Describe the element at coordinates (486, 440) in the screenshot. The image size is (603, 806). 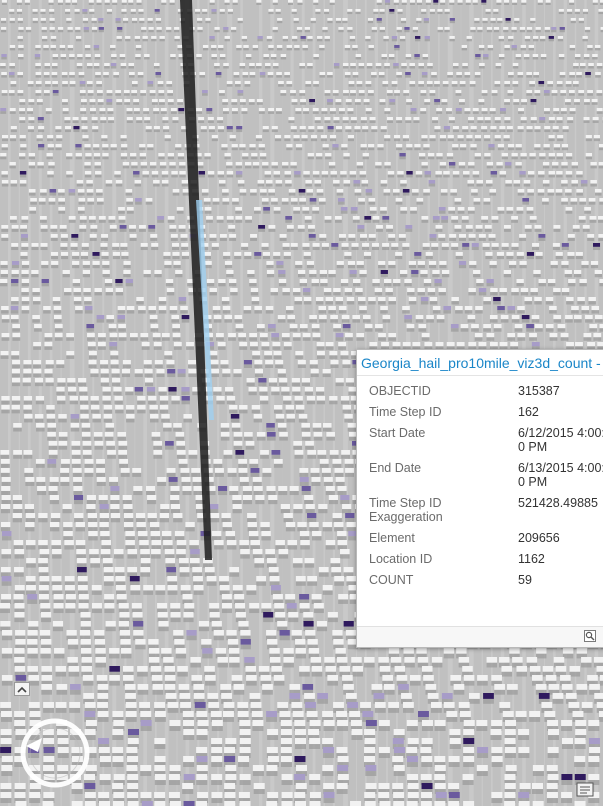
I see `attribute-row: Start Date 6/12/2015 4:00:00 PM` at that location.